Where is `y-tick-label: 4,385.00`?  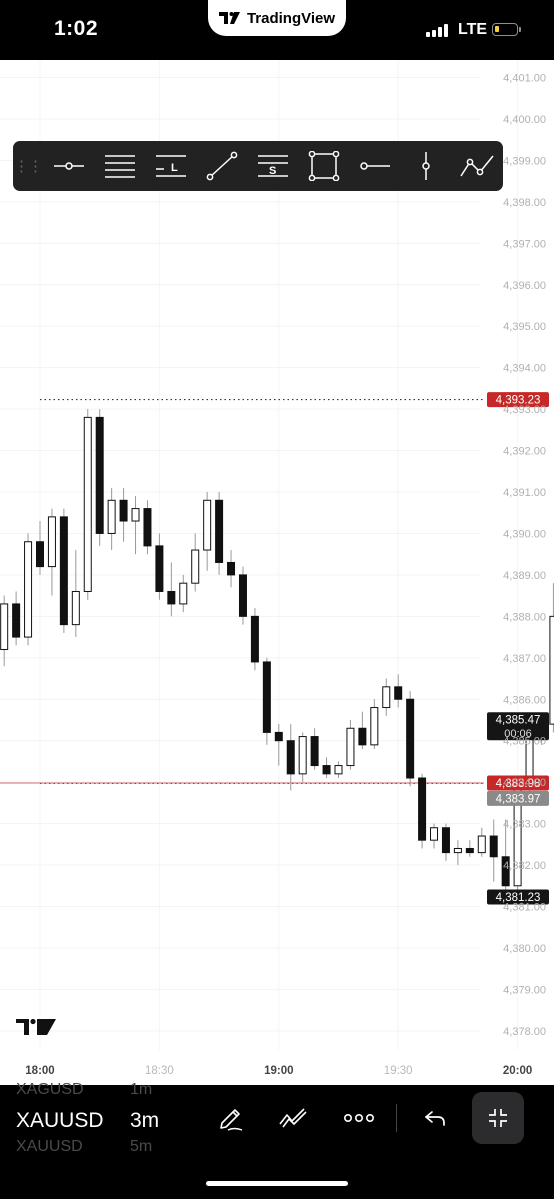
y-tick-label: 4,385.00 is located at coordinates (524, 742).